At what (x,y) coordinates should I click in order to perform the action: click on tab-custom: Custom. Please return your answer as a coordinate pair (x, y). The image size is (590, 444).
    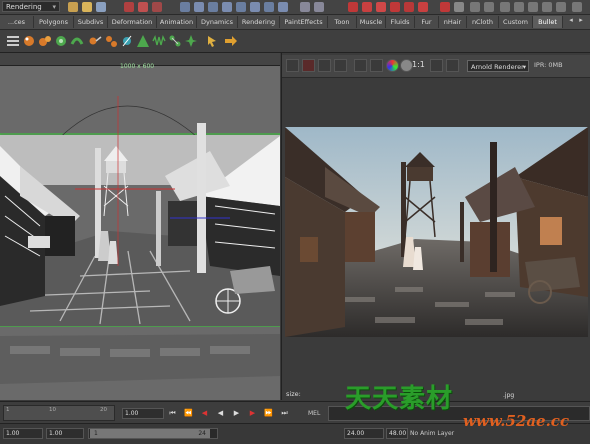
    Looking at the image, I should click on (516, 22).